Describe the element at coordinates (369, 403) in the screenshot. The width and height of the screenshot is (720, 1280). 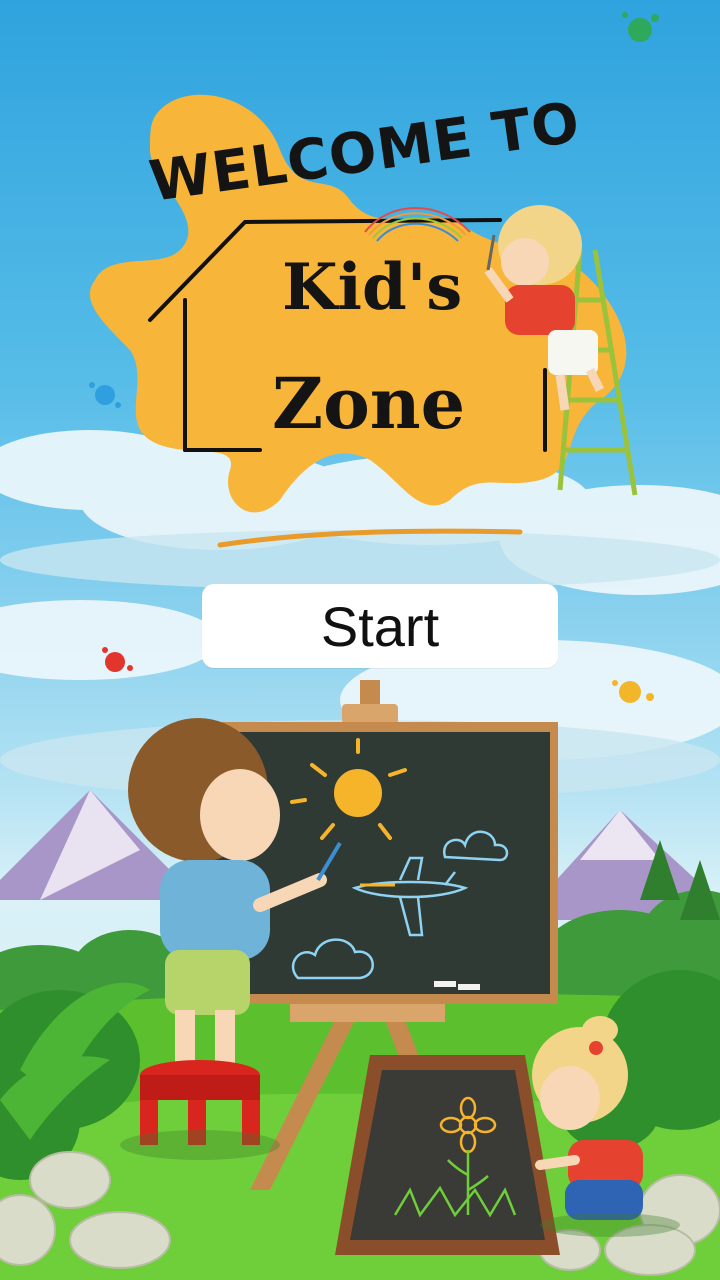
I see `title-zone: Zone` at that location.